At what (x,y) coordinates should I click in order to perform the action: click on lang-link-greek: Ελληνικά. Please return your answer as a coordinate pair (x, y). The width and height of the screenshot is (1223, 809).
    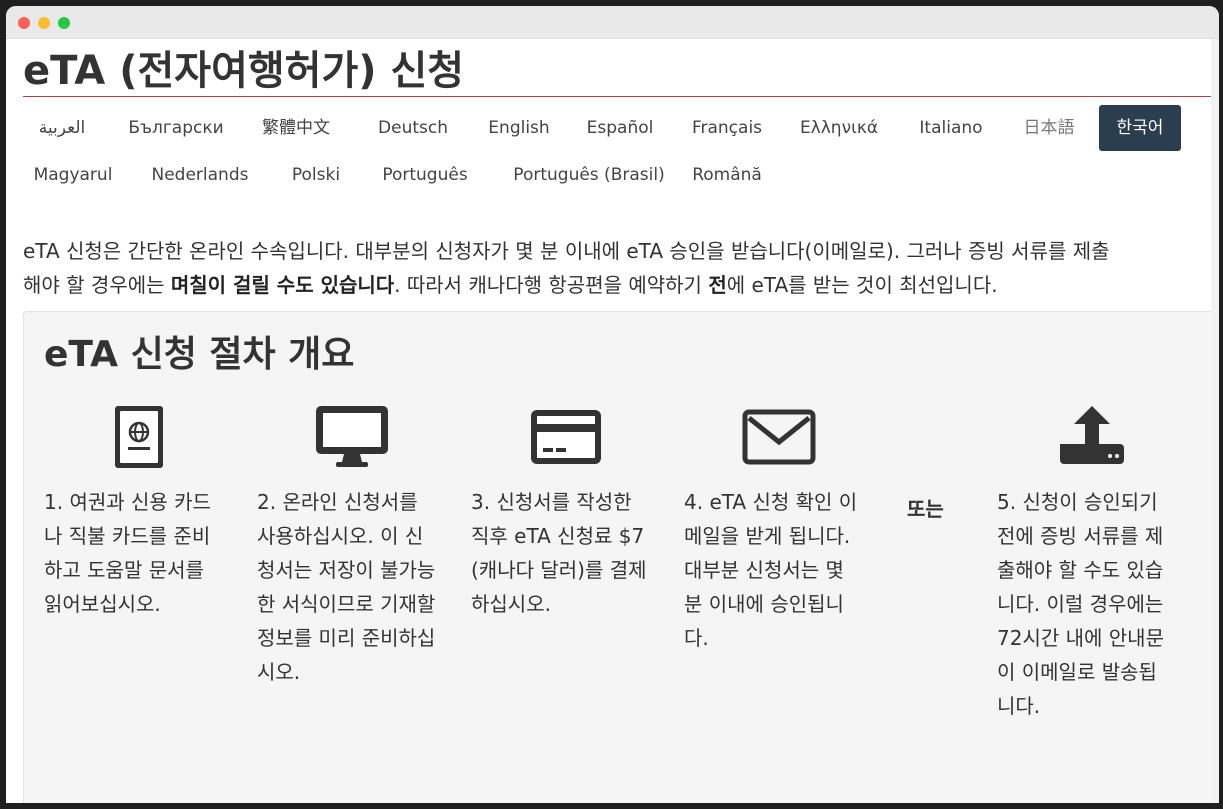
    Looking at the image, I should click on (839, 128).